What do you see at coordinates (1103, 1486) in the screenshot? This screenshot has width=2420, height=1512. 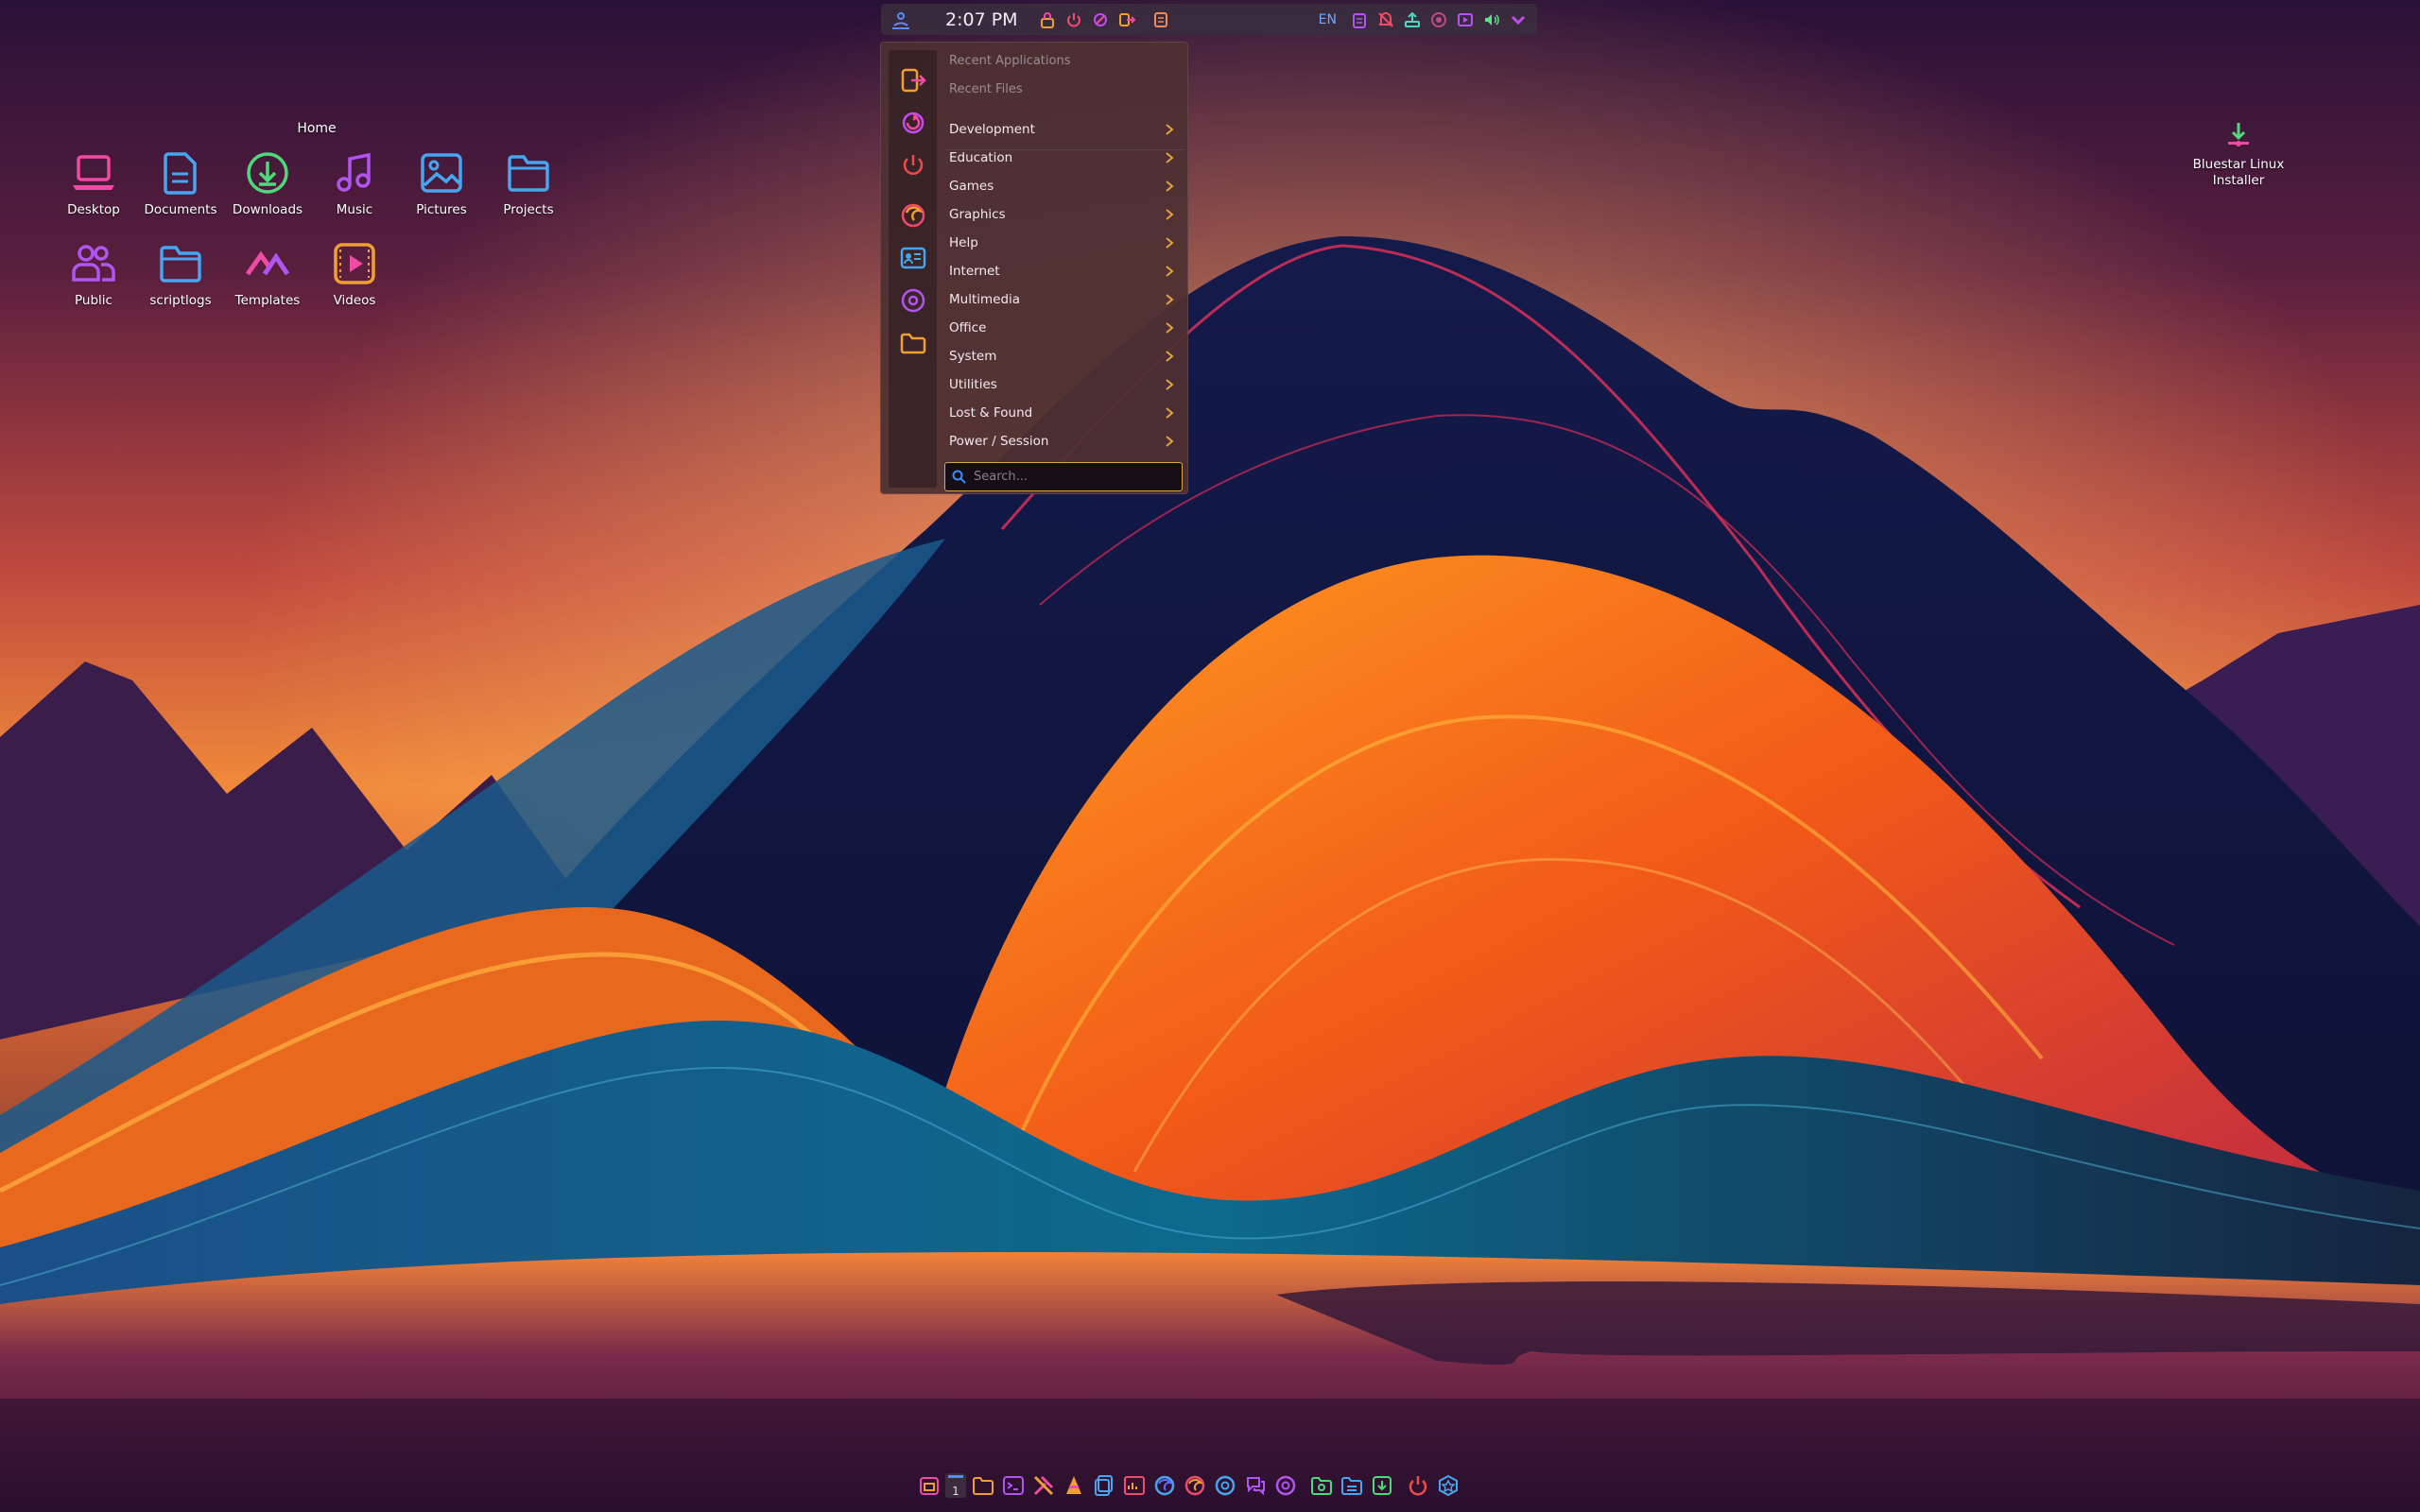 I see `copy-icon` at bounding box center [1103, 1486].